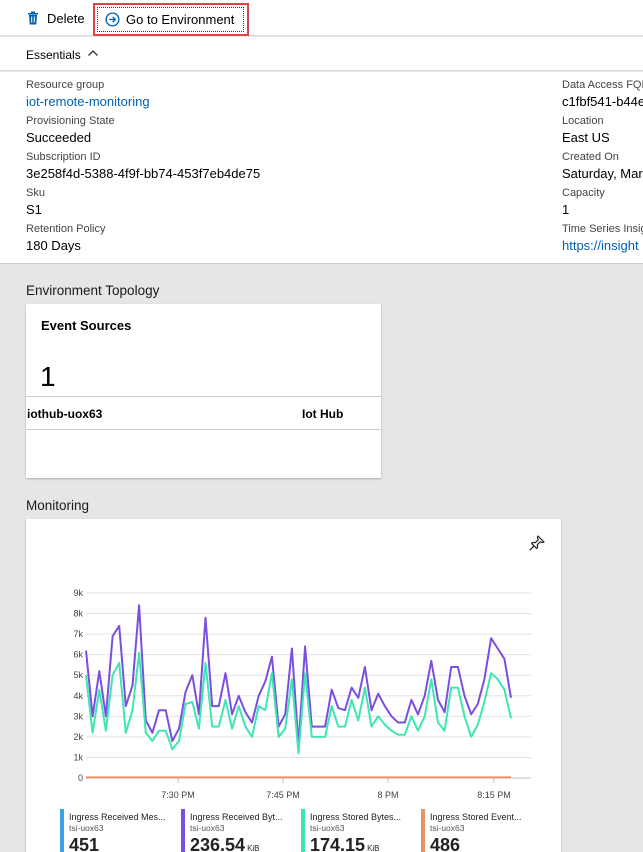 This screenshot has height=852, width=643. What do you see at coordinates (112, 19) in the screenshot?
I see `arrow-circle-right-icon` at bounding box center [112, 19].